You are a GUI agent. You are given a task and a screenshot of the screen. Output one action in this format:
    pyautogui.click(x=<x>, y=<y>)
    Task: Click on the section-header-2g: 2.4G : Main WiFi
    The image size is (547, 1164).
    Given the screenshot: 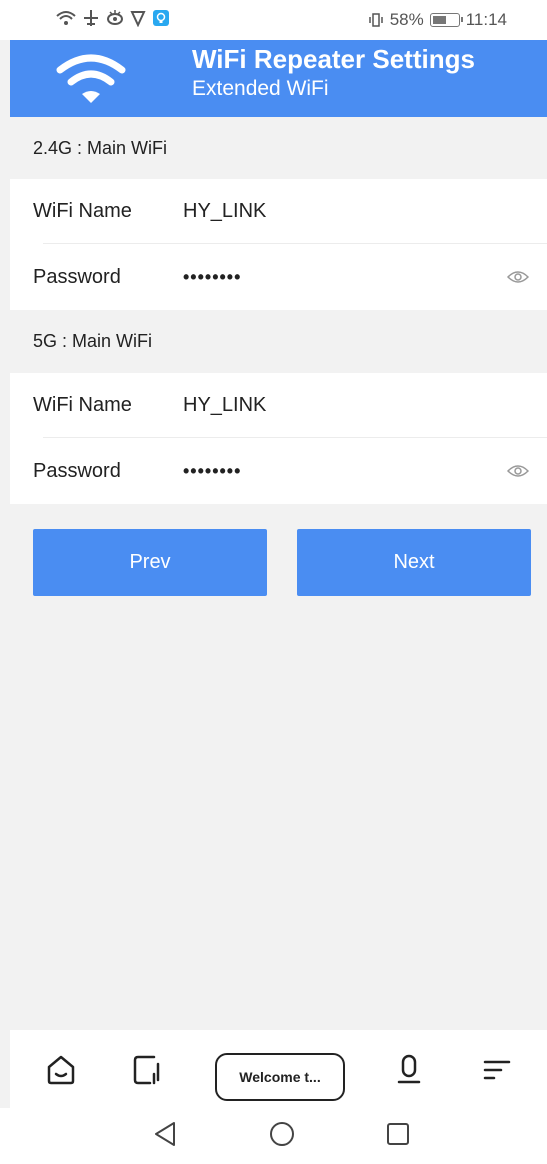 What is the action you would take?
    pyautogui.click(x=278, y=148)
    